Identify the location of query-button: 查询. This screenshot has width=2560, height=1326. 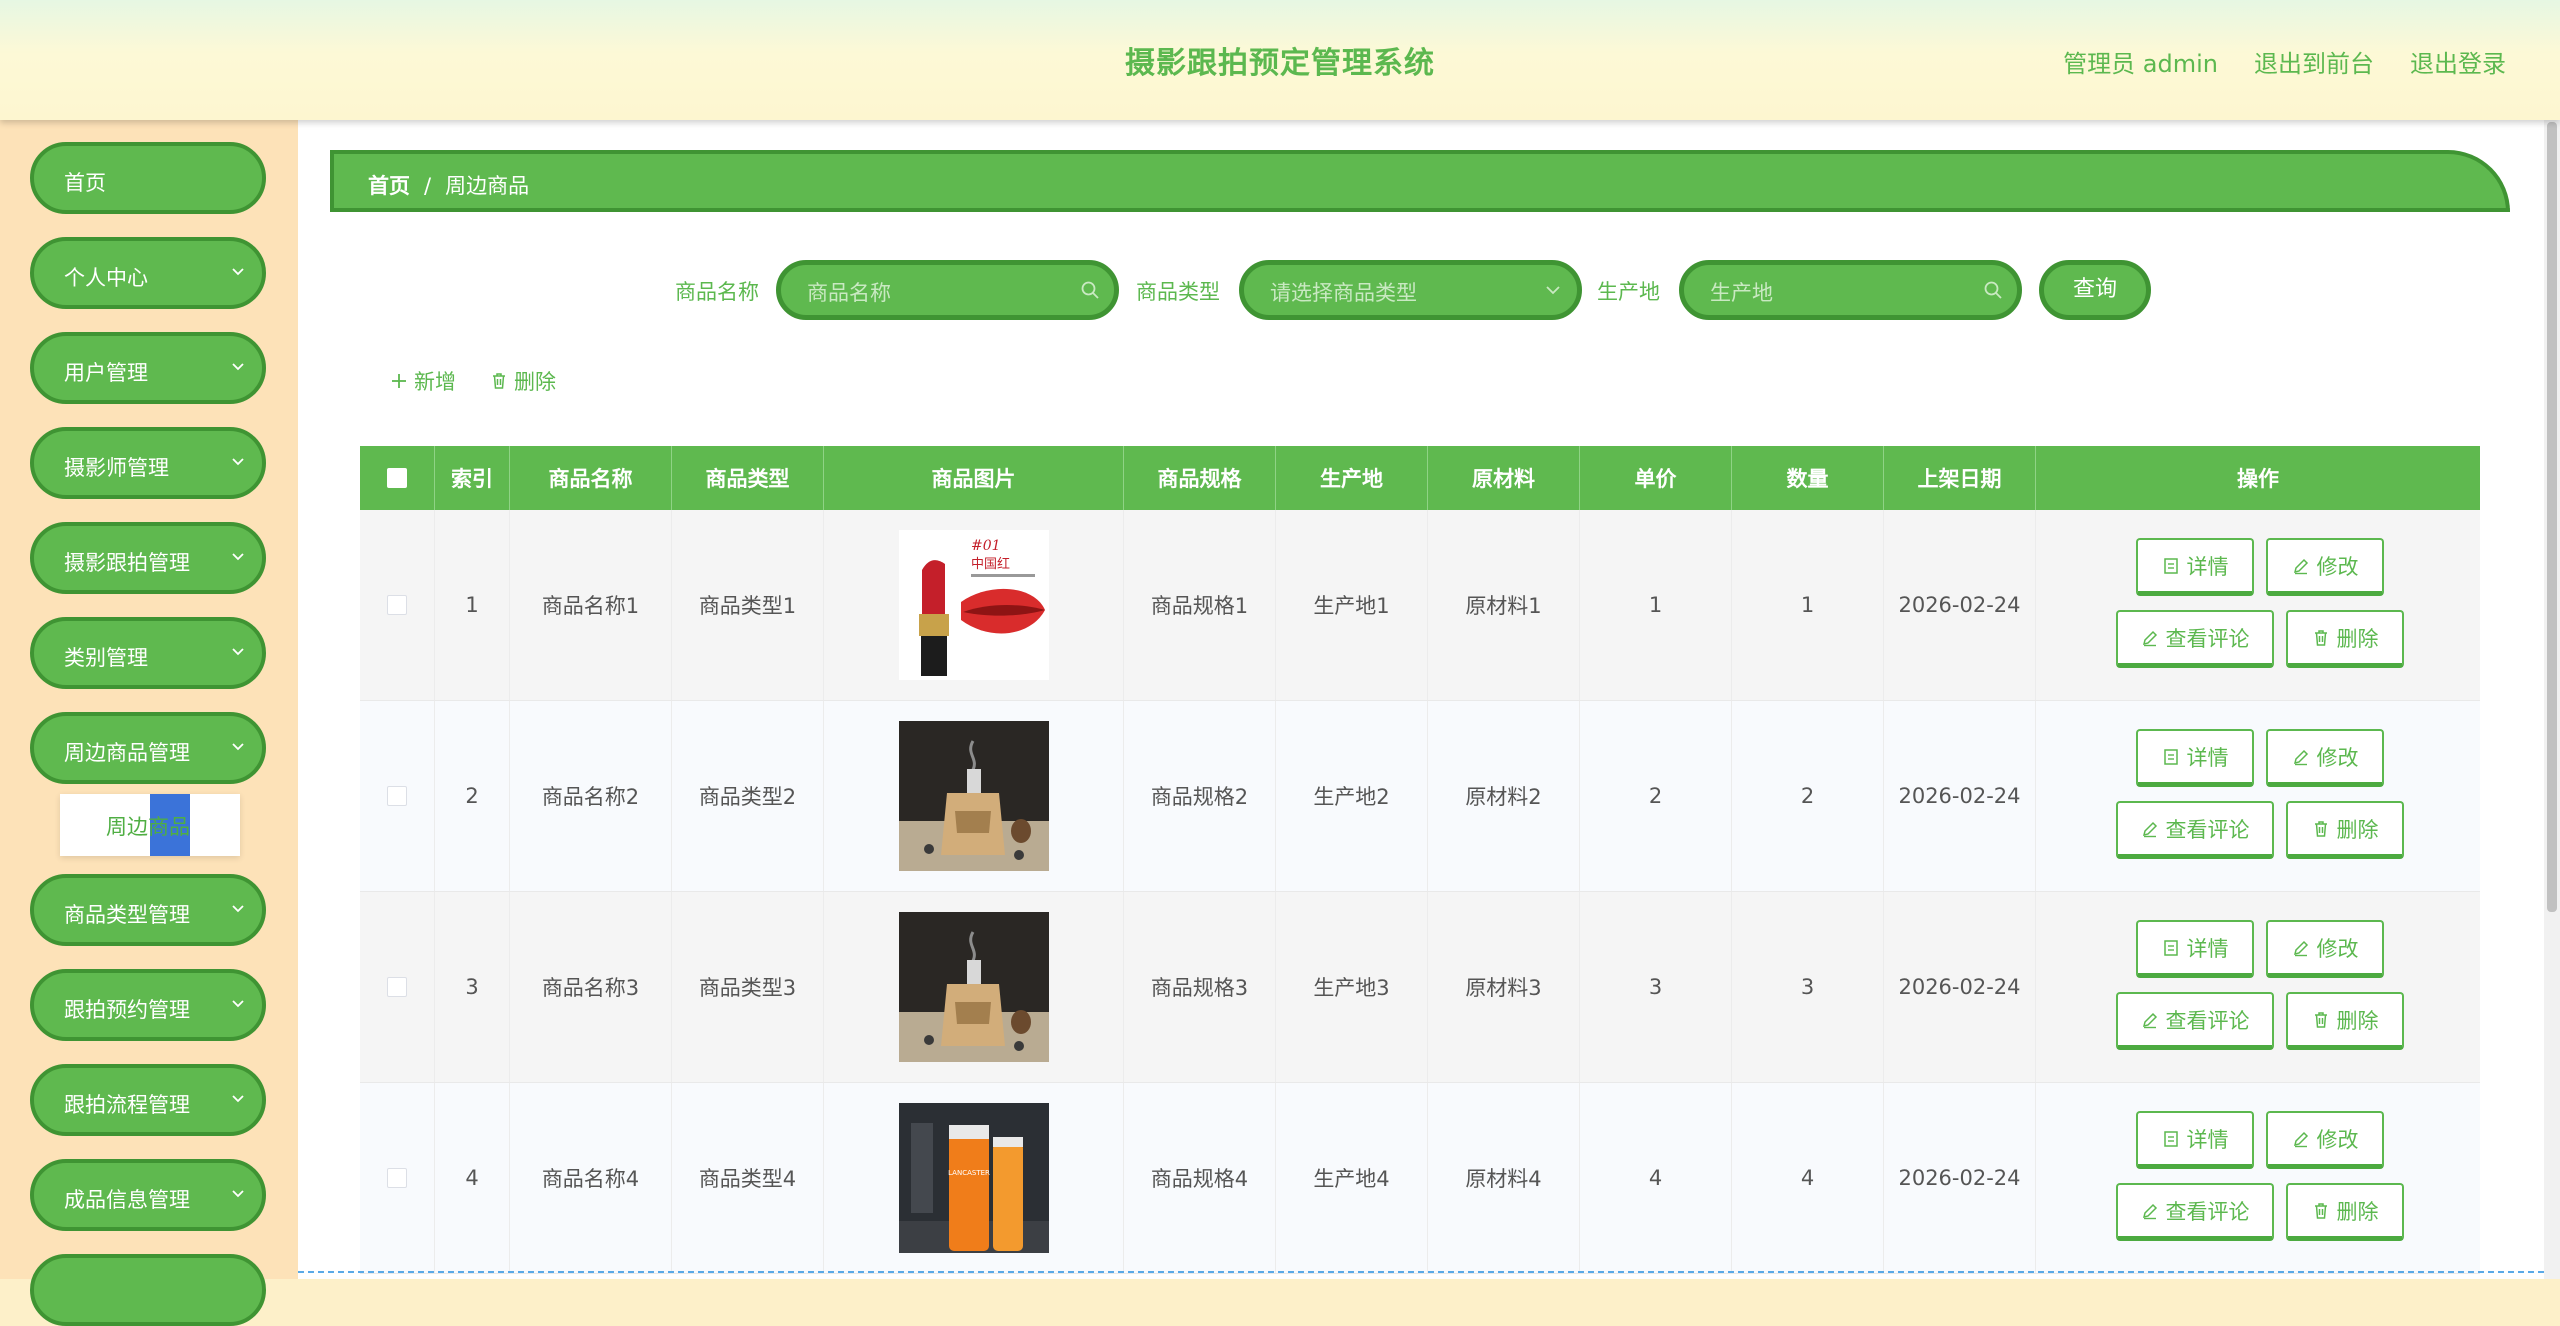
(2095, 290).